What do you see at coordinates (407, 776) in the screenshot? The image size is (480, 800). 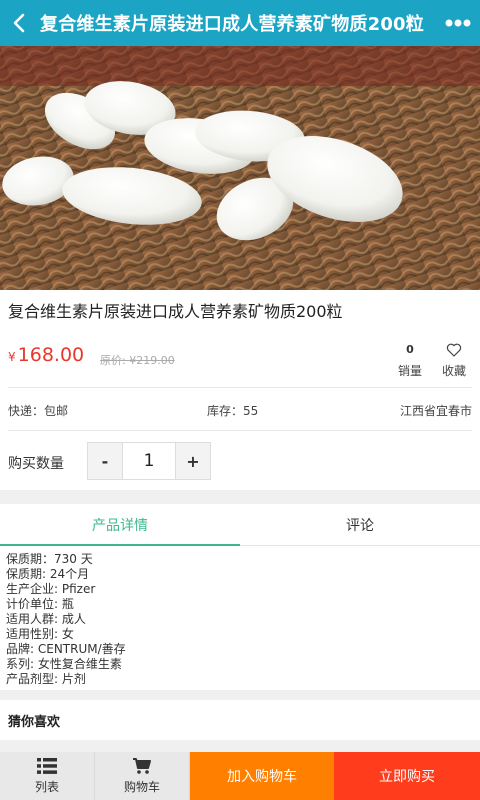 I see `buy-now-button: 立即购买` at bounding box center [407, 776].